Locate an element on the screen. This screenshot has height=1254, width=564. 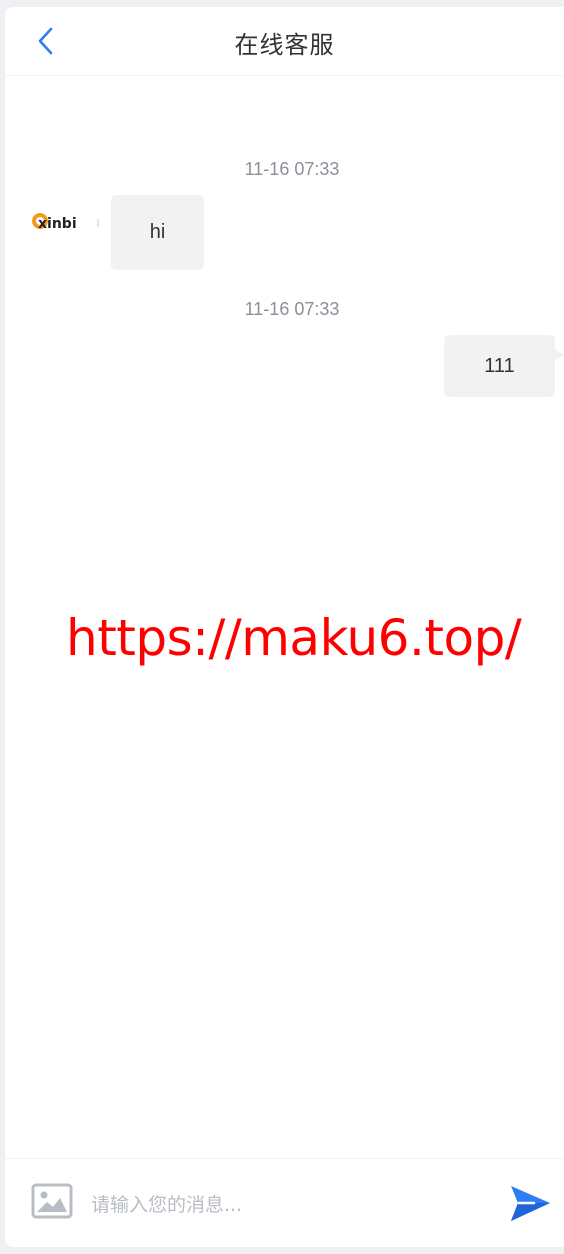
send-icon is located at coordinates (530, 1203).